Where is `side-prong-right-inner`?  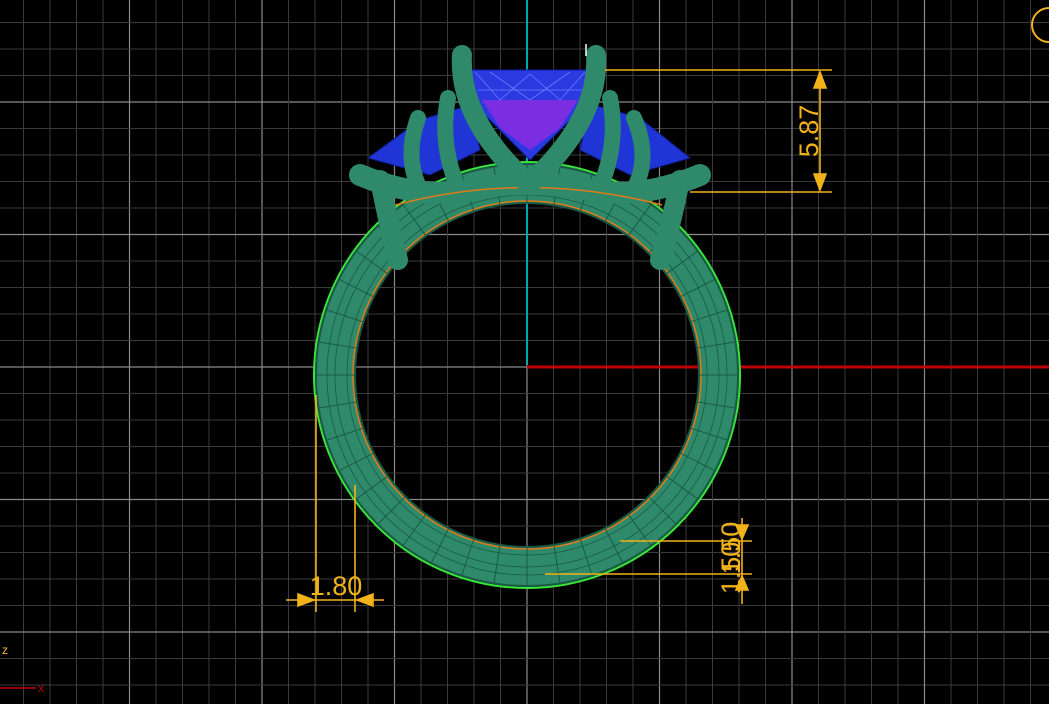 side-prong-right-inner is located at coordinates (608, 139).